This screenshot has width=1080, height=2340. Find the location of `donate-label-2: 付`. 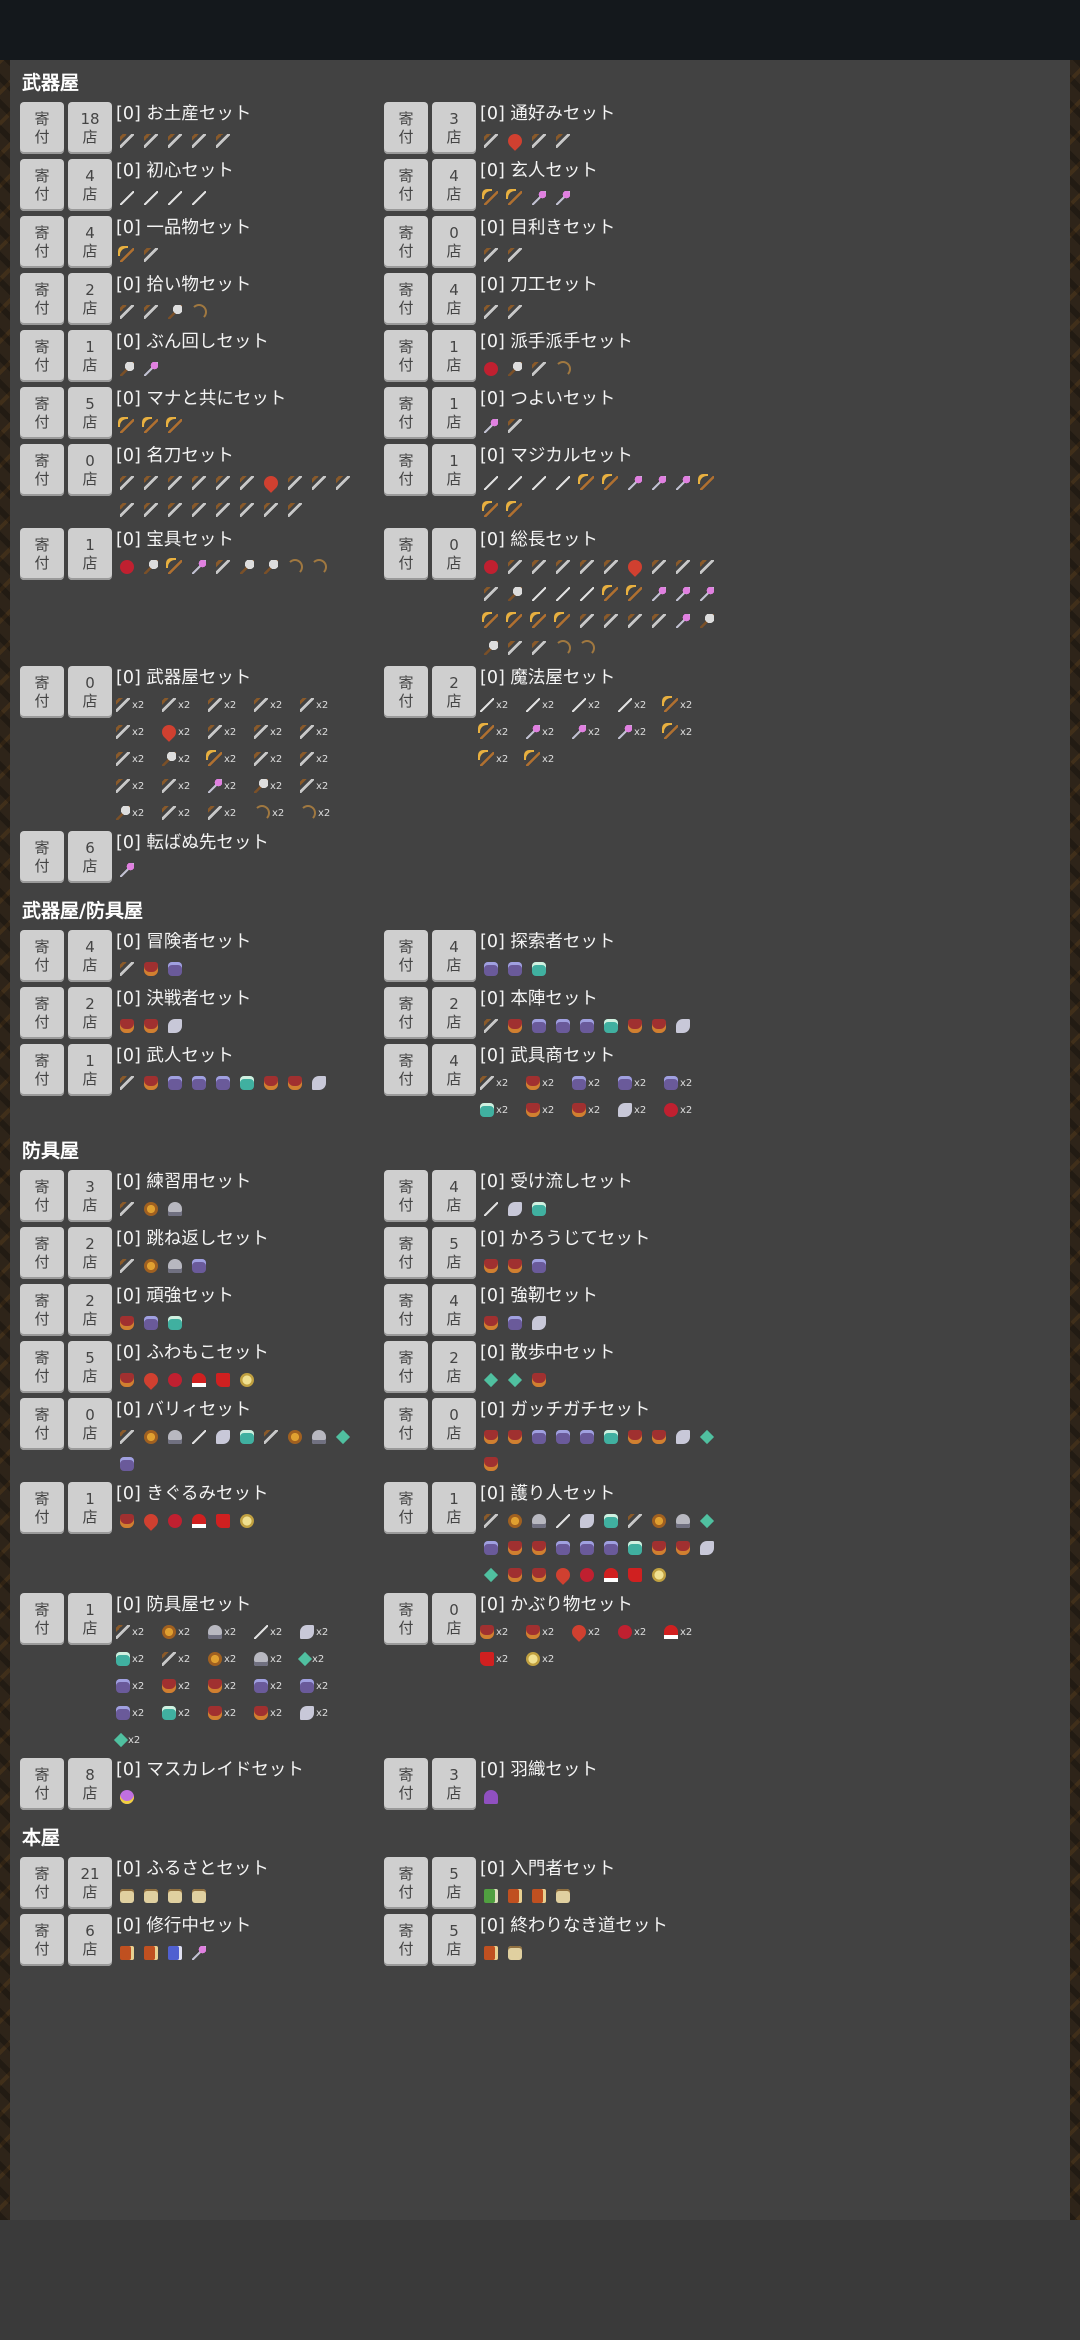

donate-label-2: 付 is located at coordinates (42, 251).